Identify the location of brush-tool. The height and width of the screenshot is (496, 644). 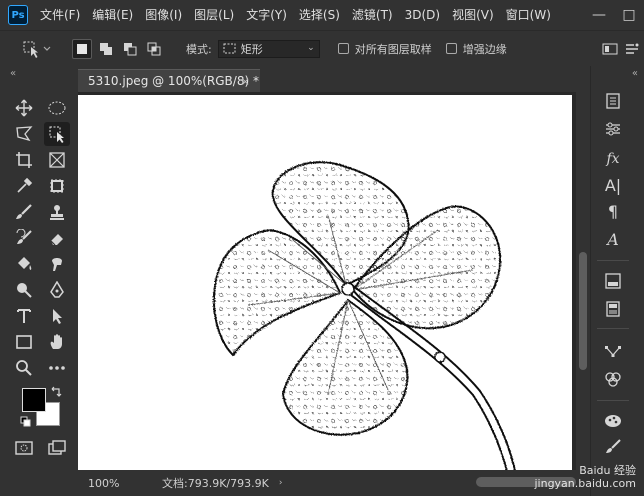
(24, 212).